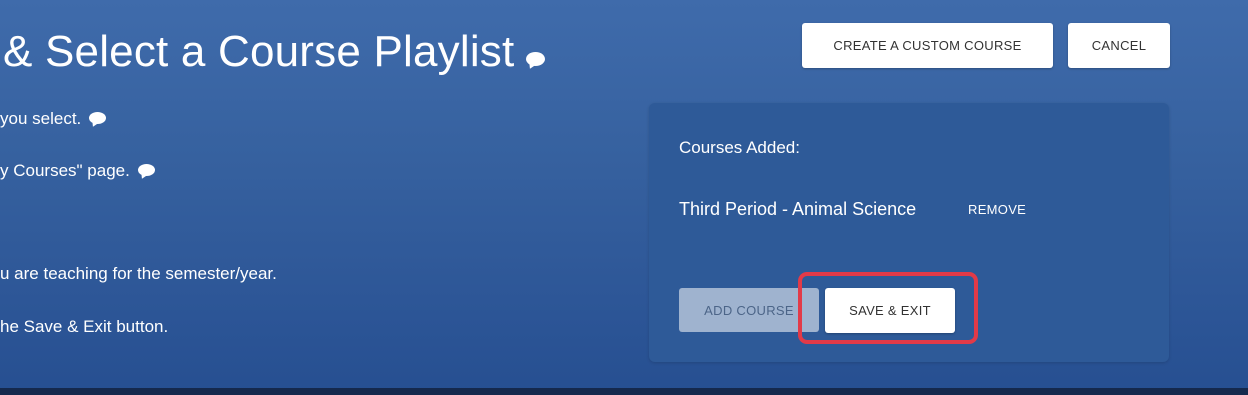 This screenshot has height=395, width=1248. I want to click on instruction-line: you select., so click(53, 119).